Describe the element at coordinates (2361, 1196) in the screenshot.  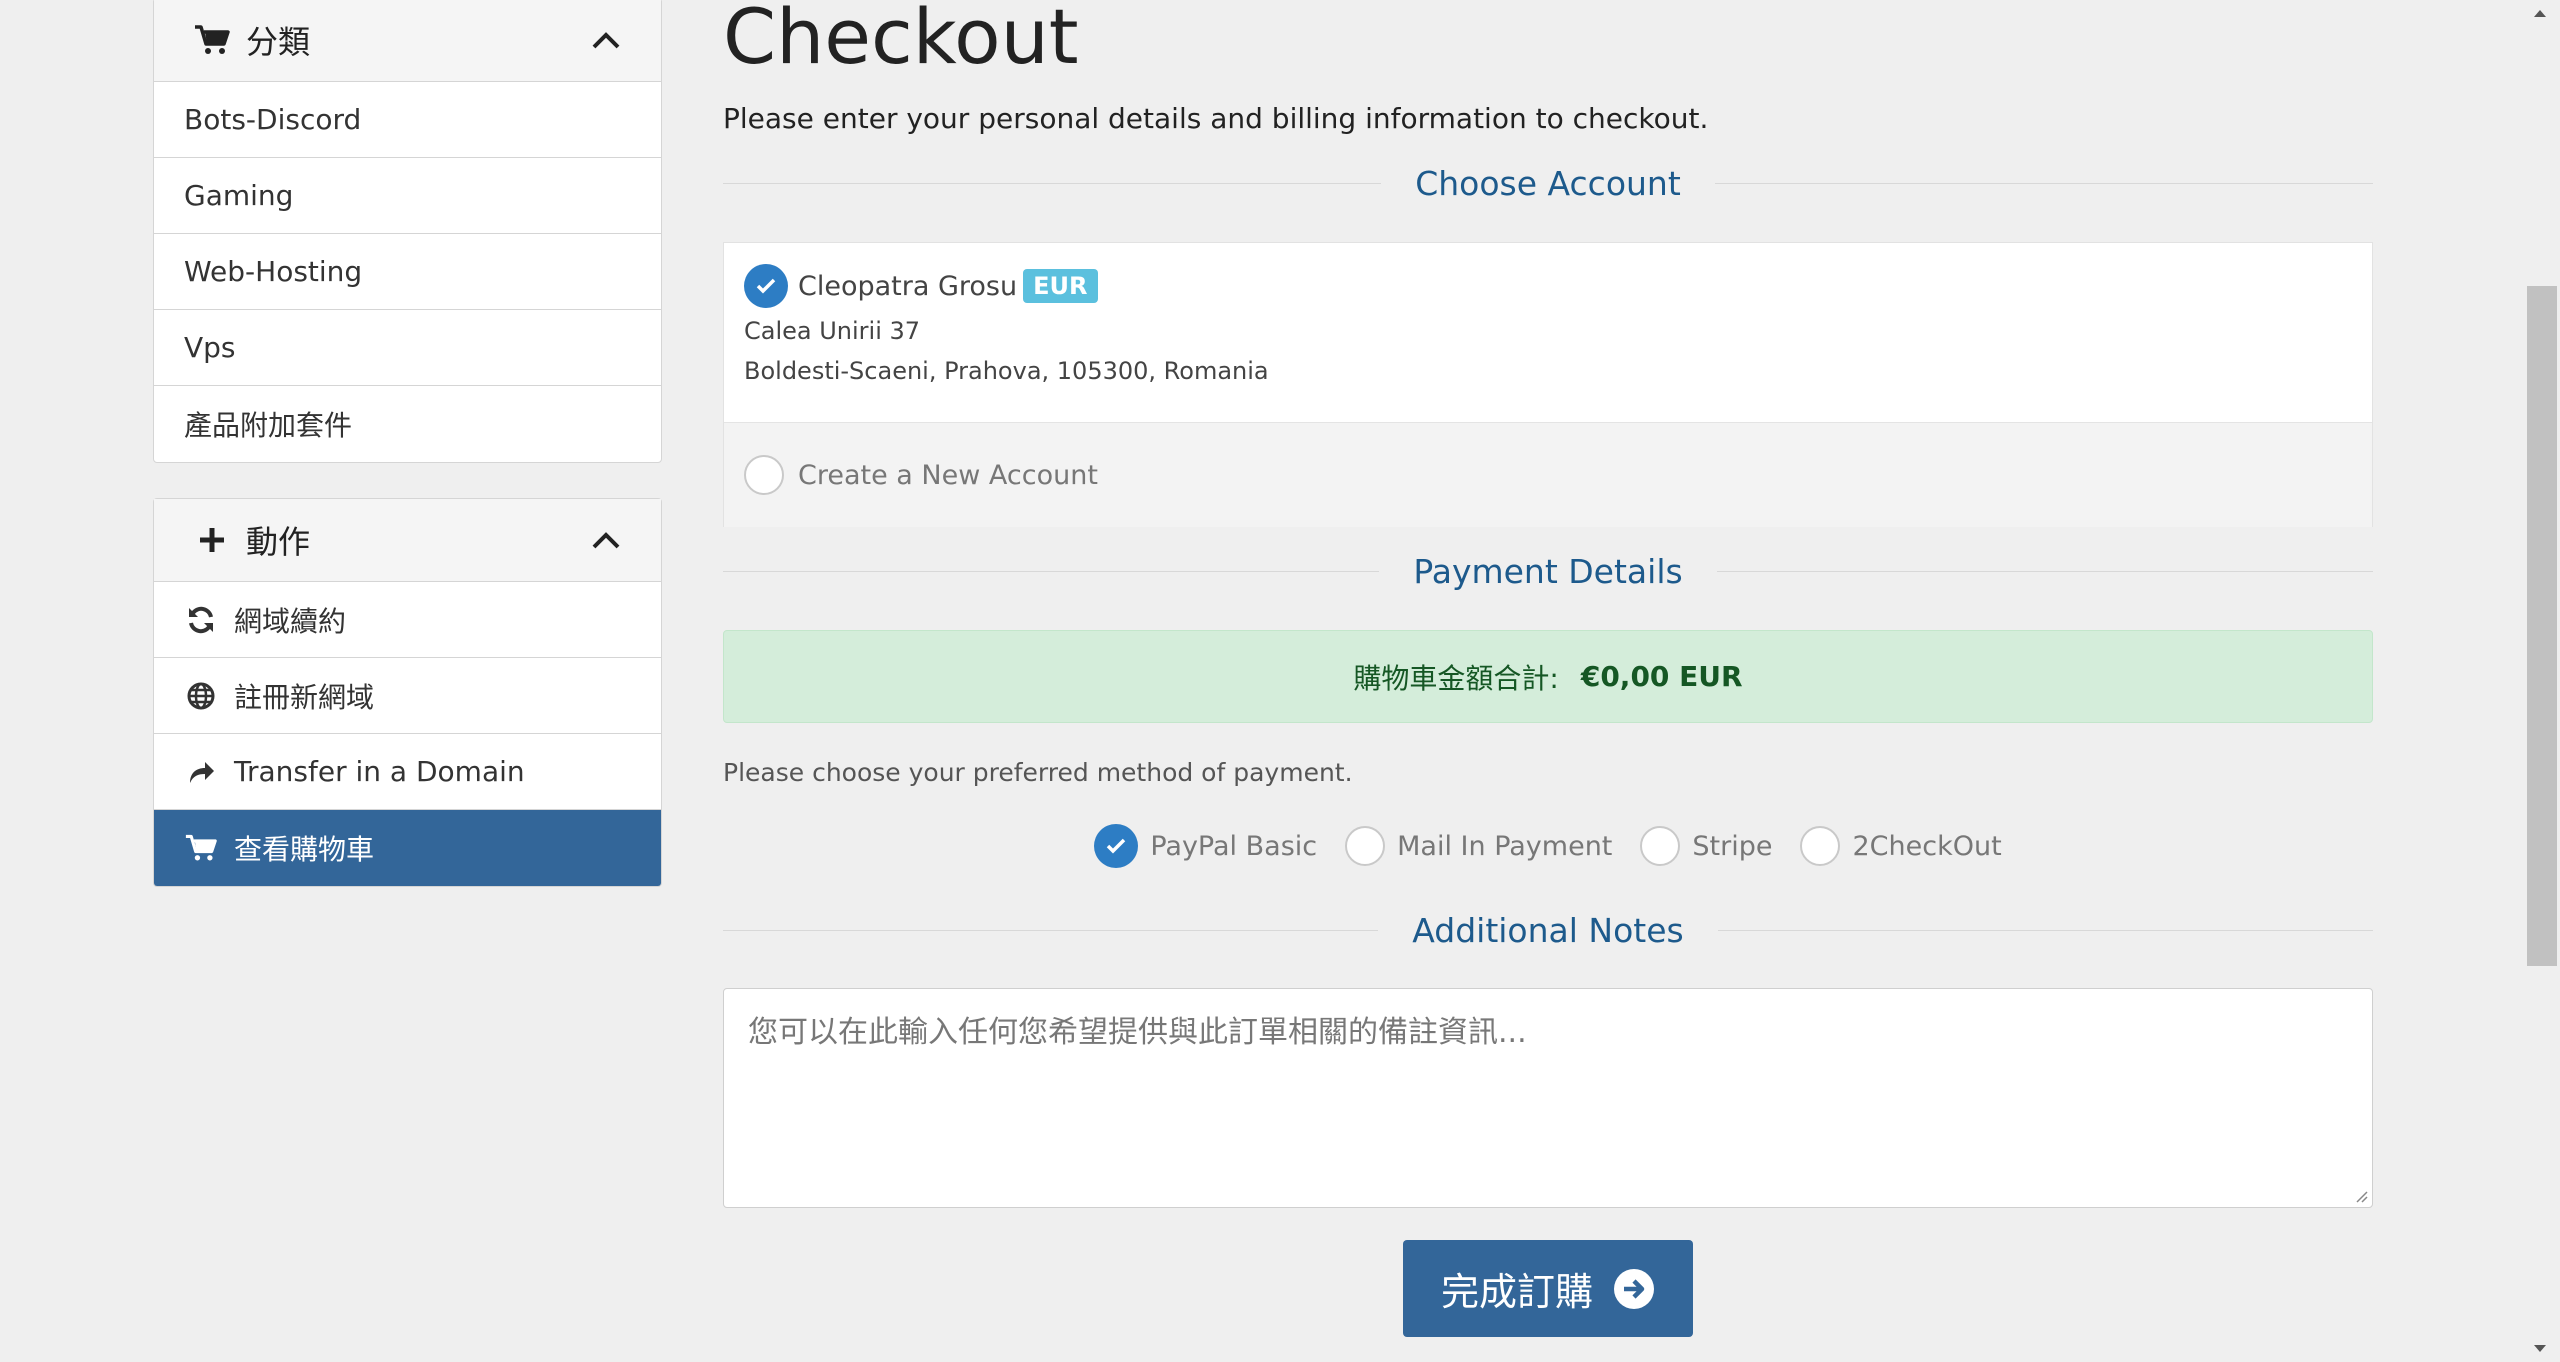
I see `resize-grip-icon` at that location.